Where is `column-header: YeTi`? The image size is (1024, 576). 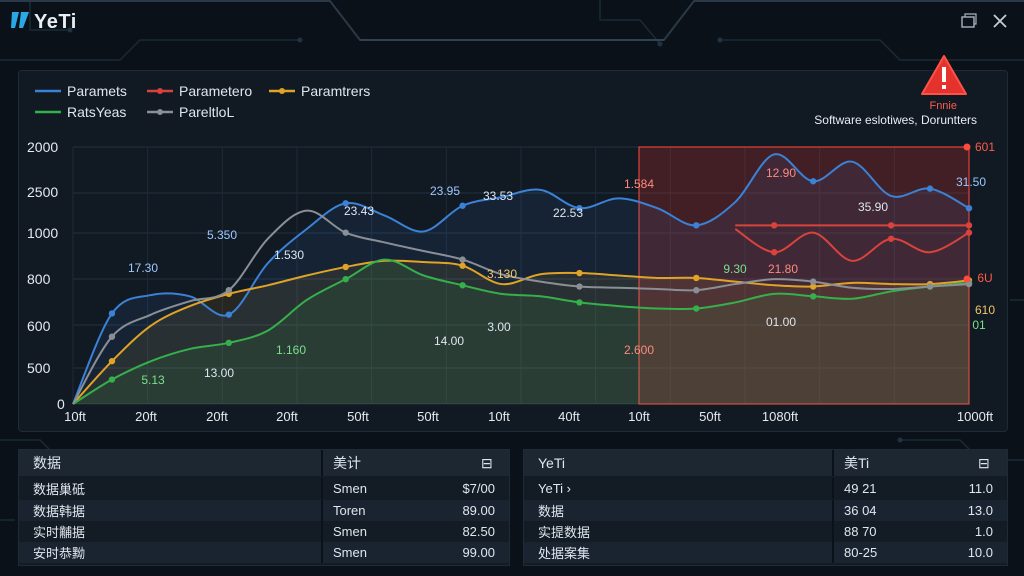
column-header: YeTi is located at coordinates (551, 463).